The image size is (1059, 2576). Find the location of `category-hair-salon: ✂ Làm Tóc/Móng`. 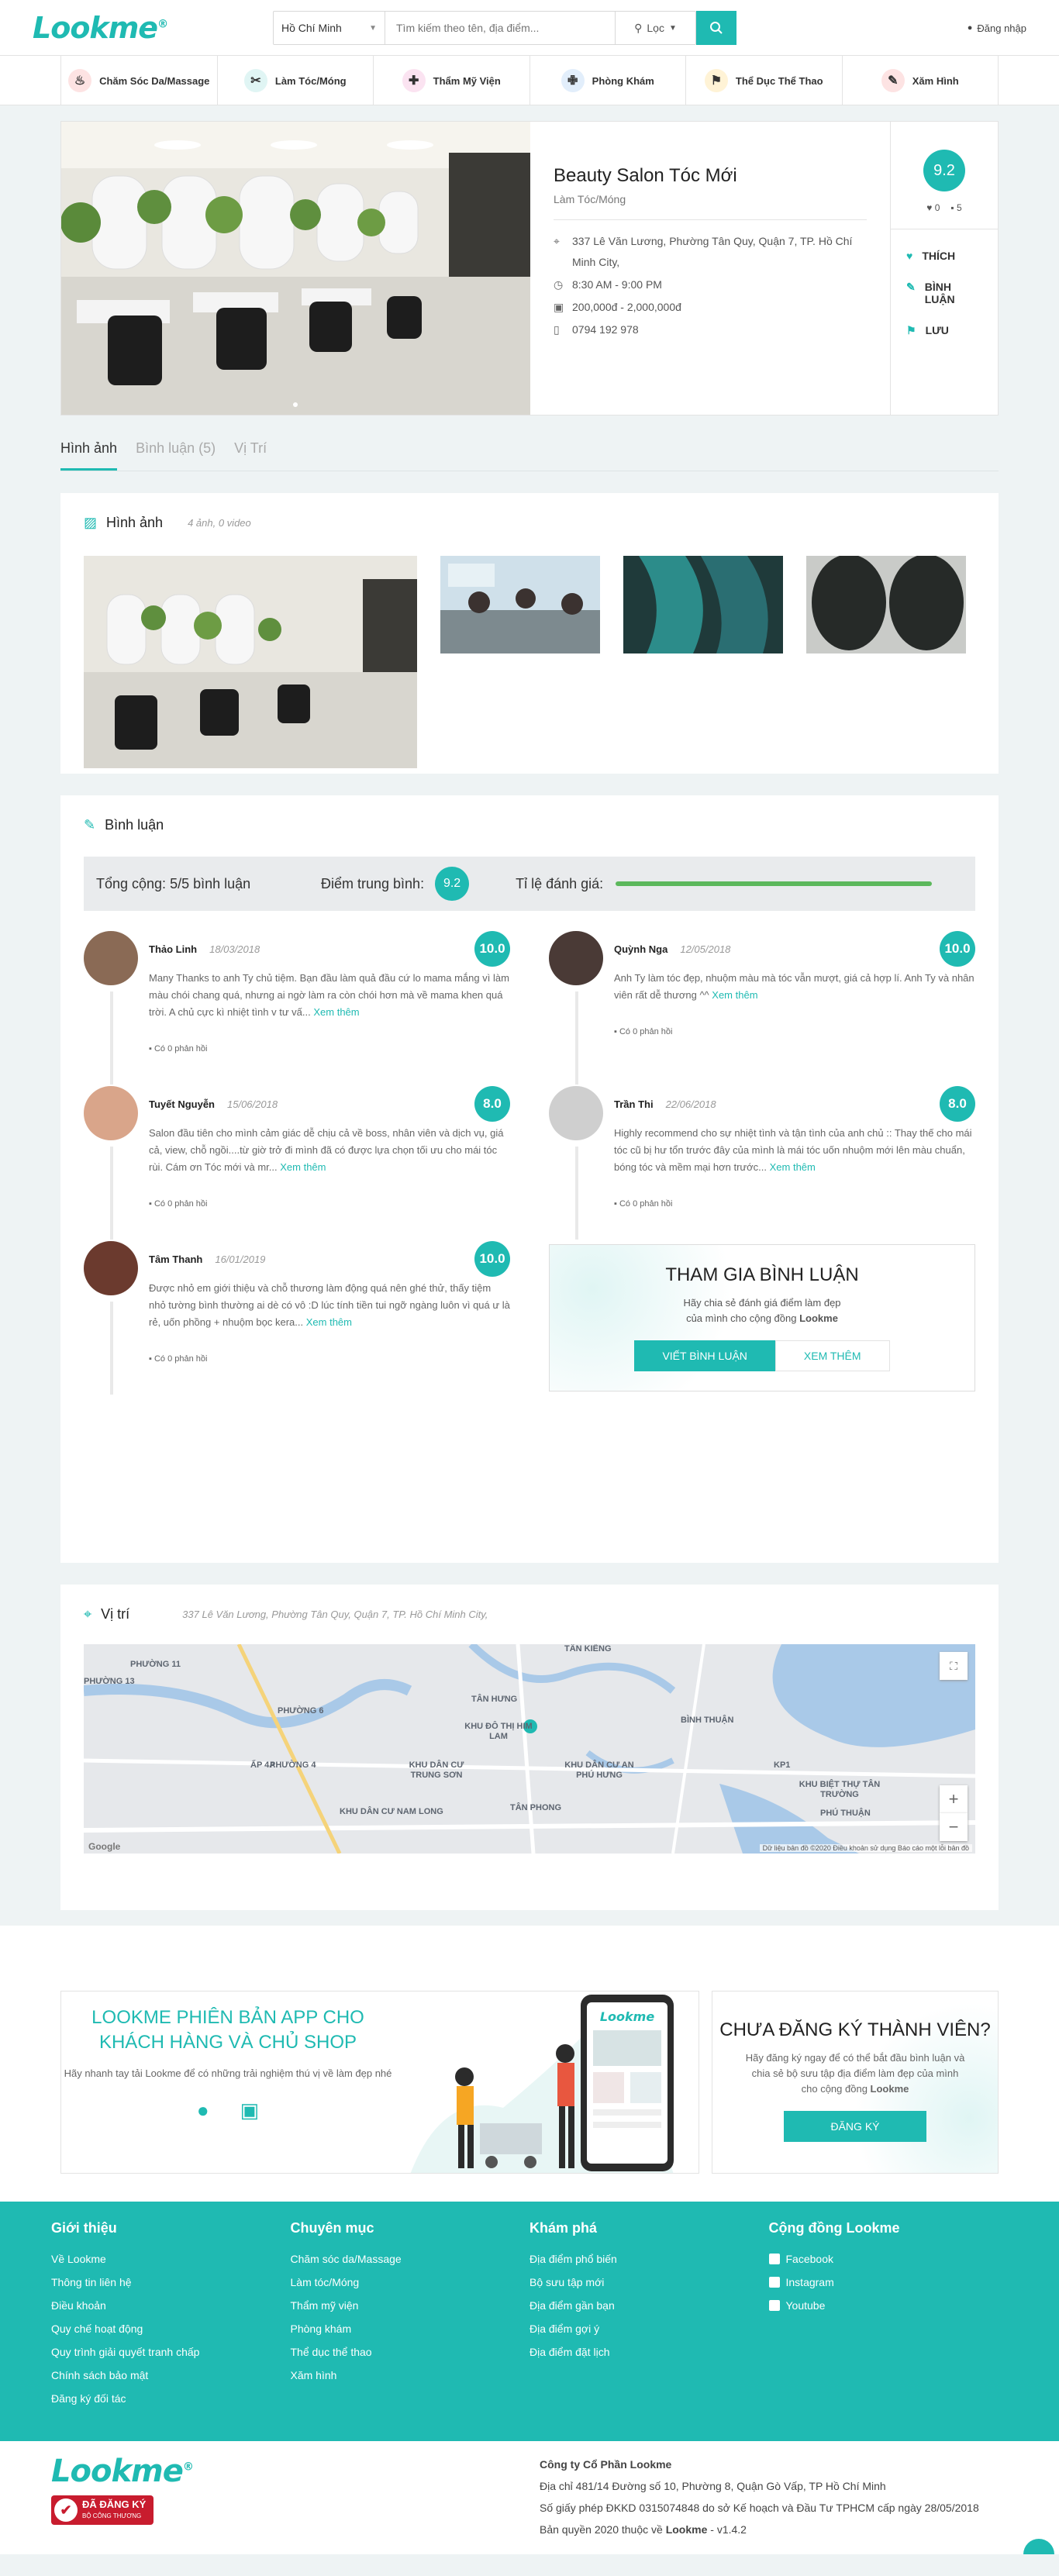

category-hair-salon: ✂ Làm Tóc/Móng is located at coordinates (296, 80).